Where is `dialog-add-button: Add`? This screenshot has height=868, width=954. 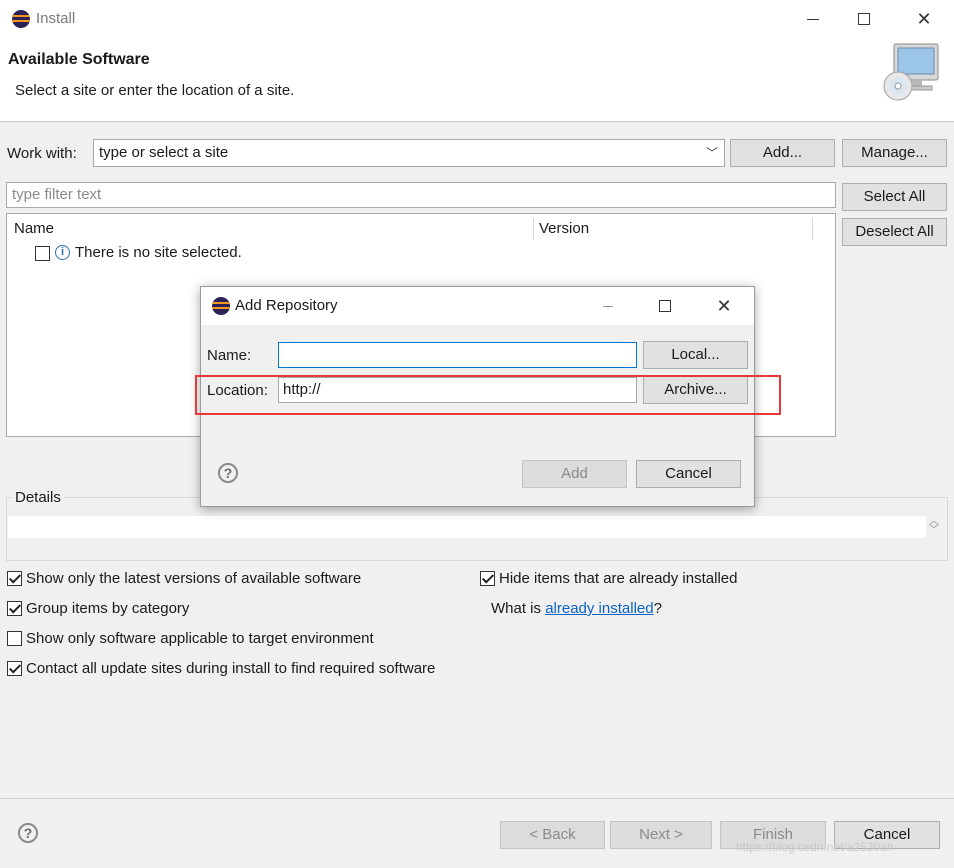 dialog-add-button: Add is located at coordinates (574, 474).